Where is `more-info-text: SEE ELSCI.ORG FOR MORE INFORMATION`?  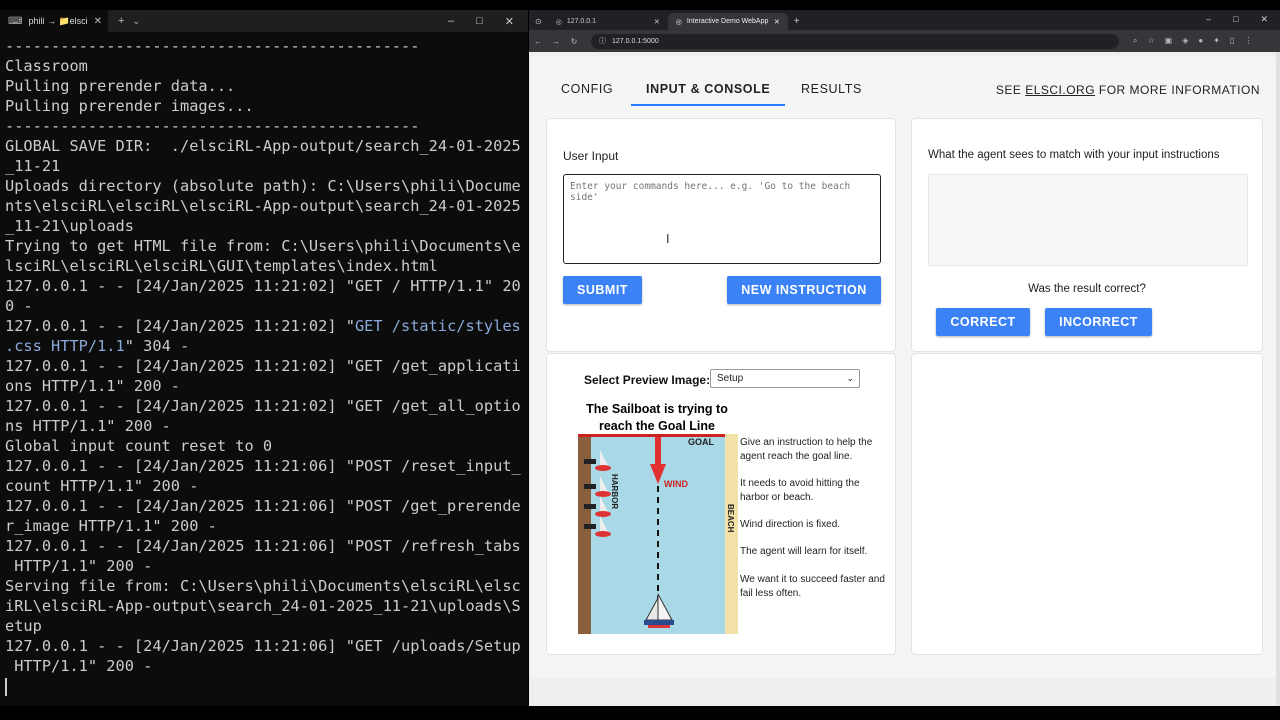
more-info-text: SEE ELSCI.ORG FOR MORE INFORMATION is located at coordinates (1128, 90).